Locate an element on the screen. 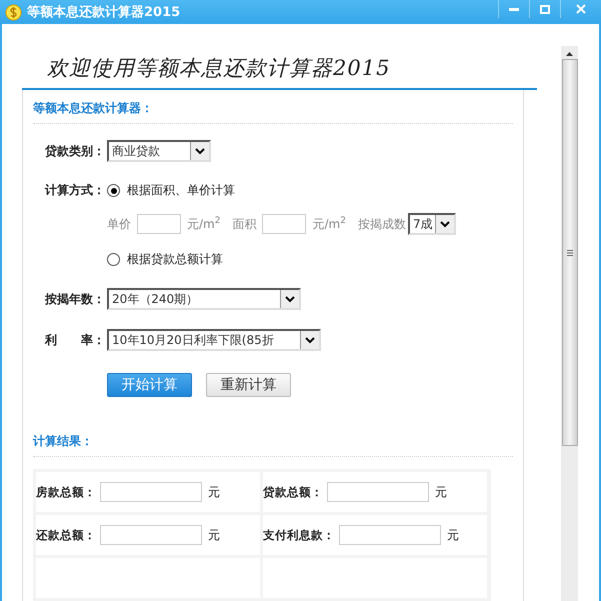  scroll-thumb is located at coordinates (570, 252).